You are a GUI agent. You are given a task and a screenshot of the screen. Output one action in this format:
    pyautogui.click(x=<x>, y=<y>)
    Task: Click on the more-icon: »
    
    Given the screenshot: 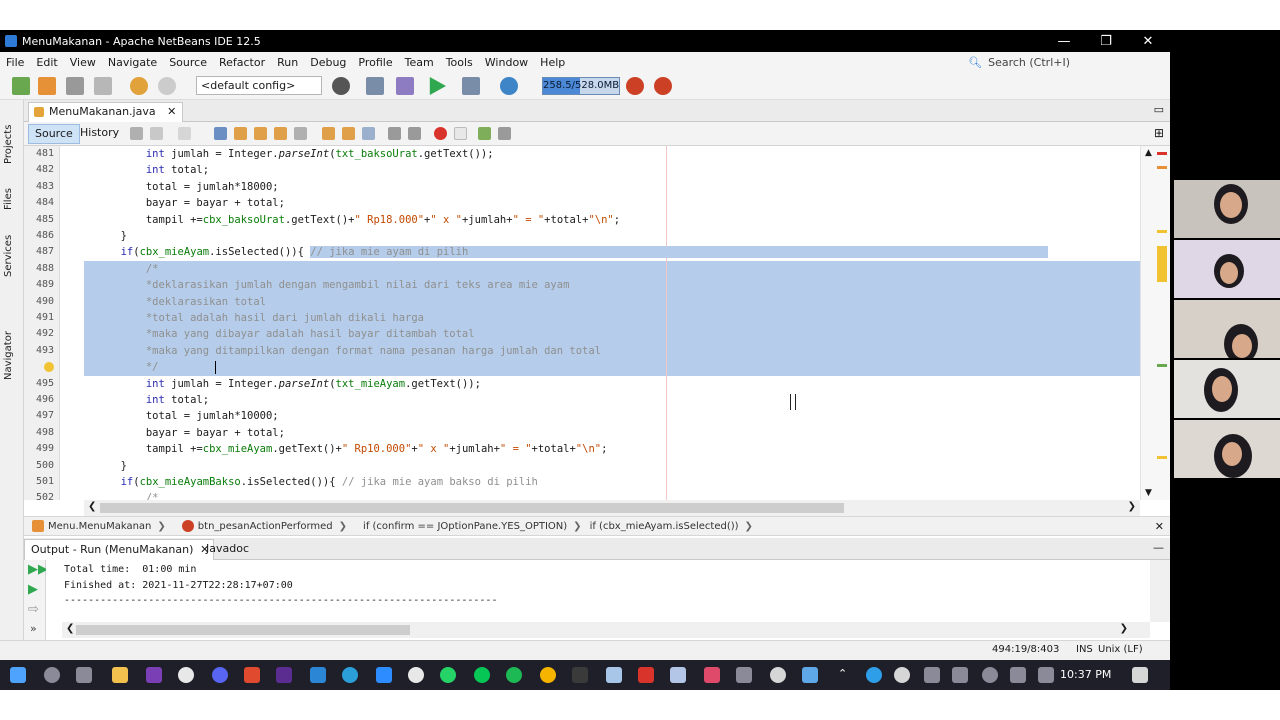 What is the action you would take?
    pyautogui.click(x=33, y=628)
    